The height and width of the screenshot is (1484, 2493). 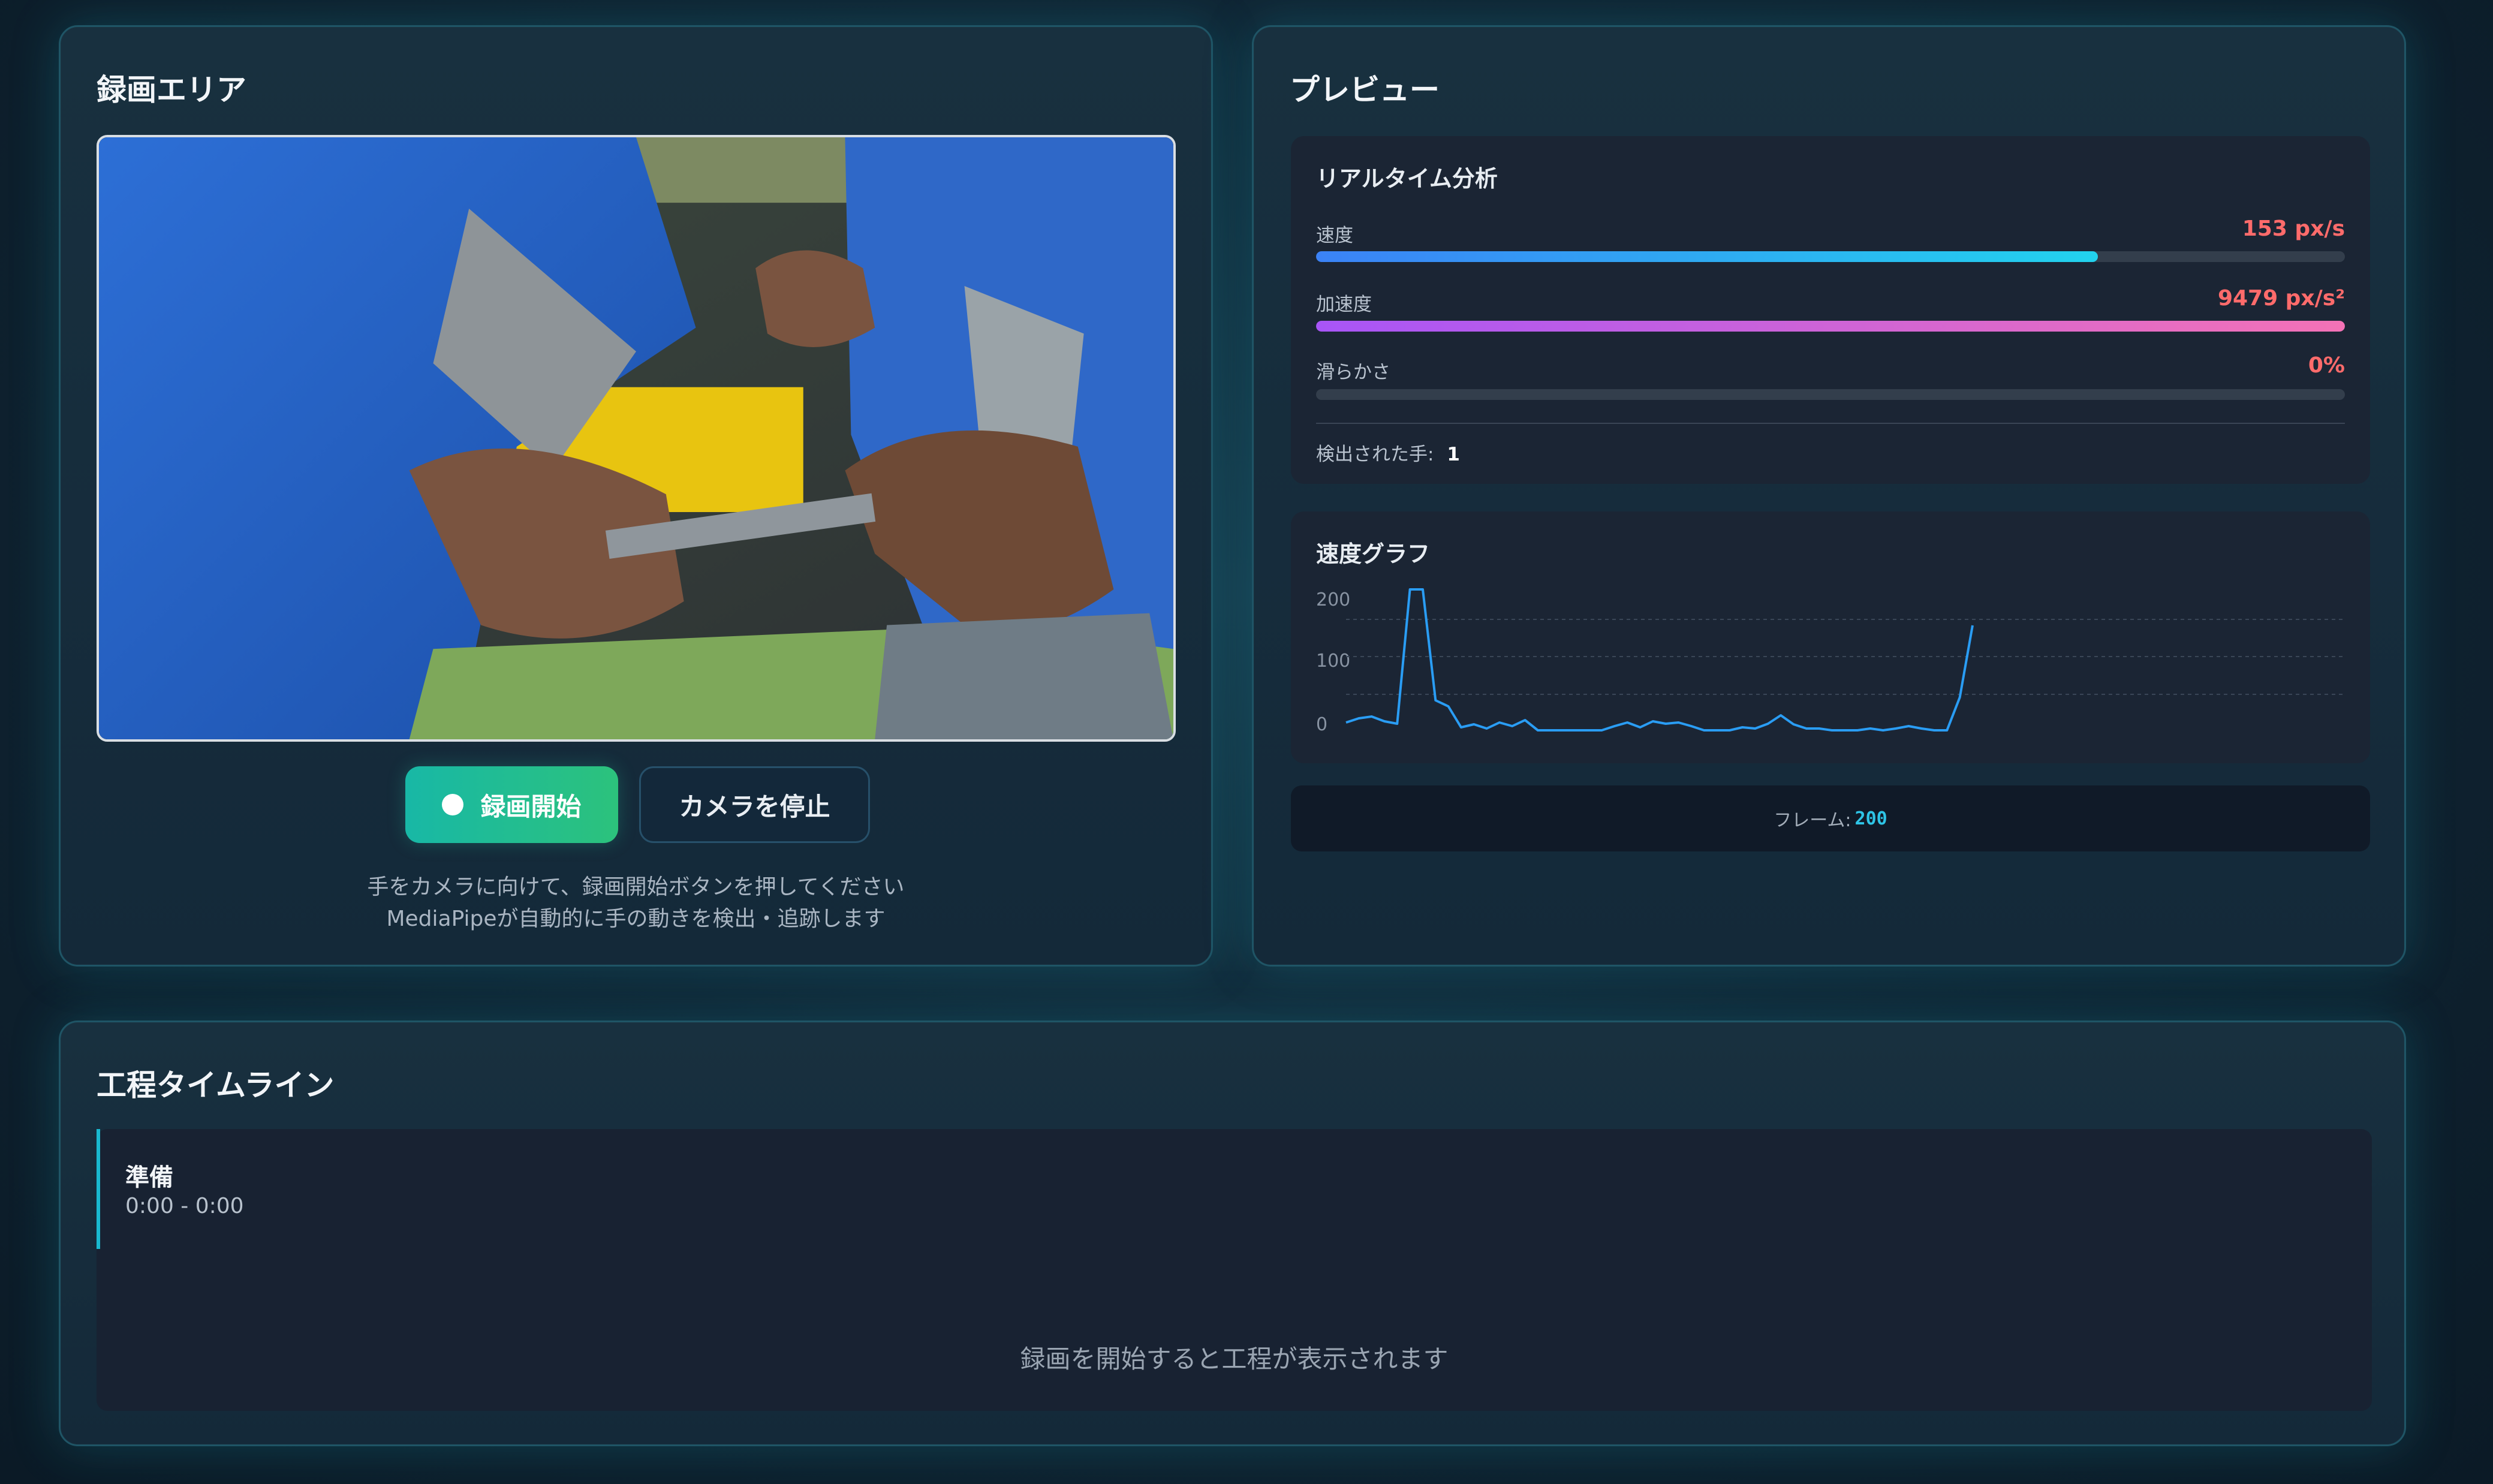 I want to click on record-dot-icon, so click(x=453, y=804).